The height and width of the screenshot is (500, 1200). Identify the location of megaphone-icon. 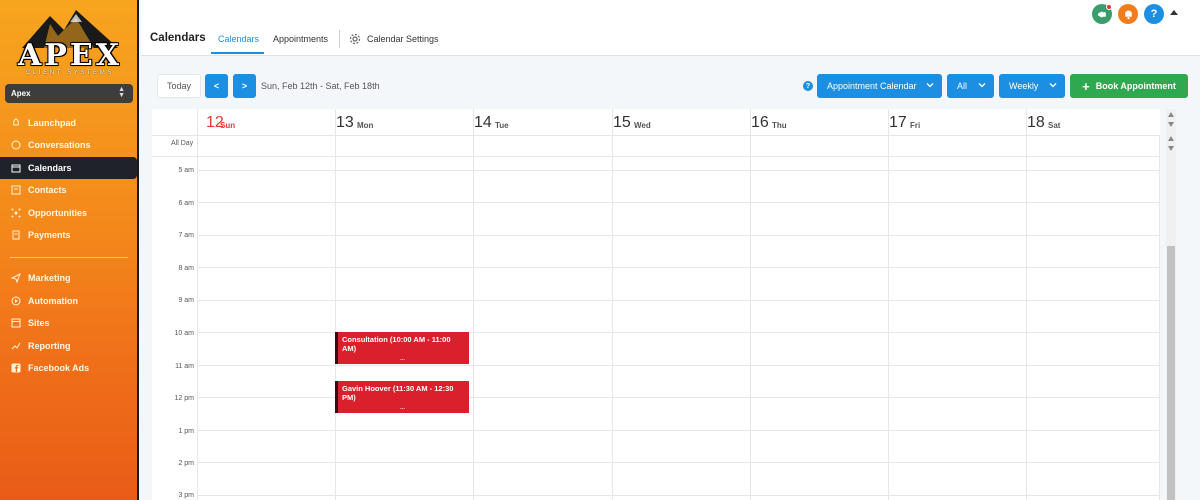
(1102, 14).